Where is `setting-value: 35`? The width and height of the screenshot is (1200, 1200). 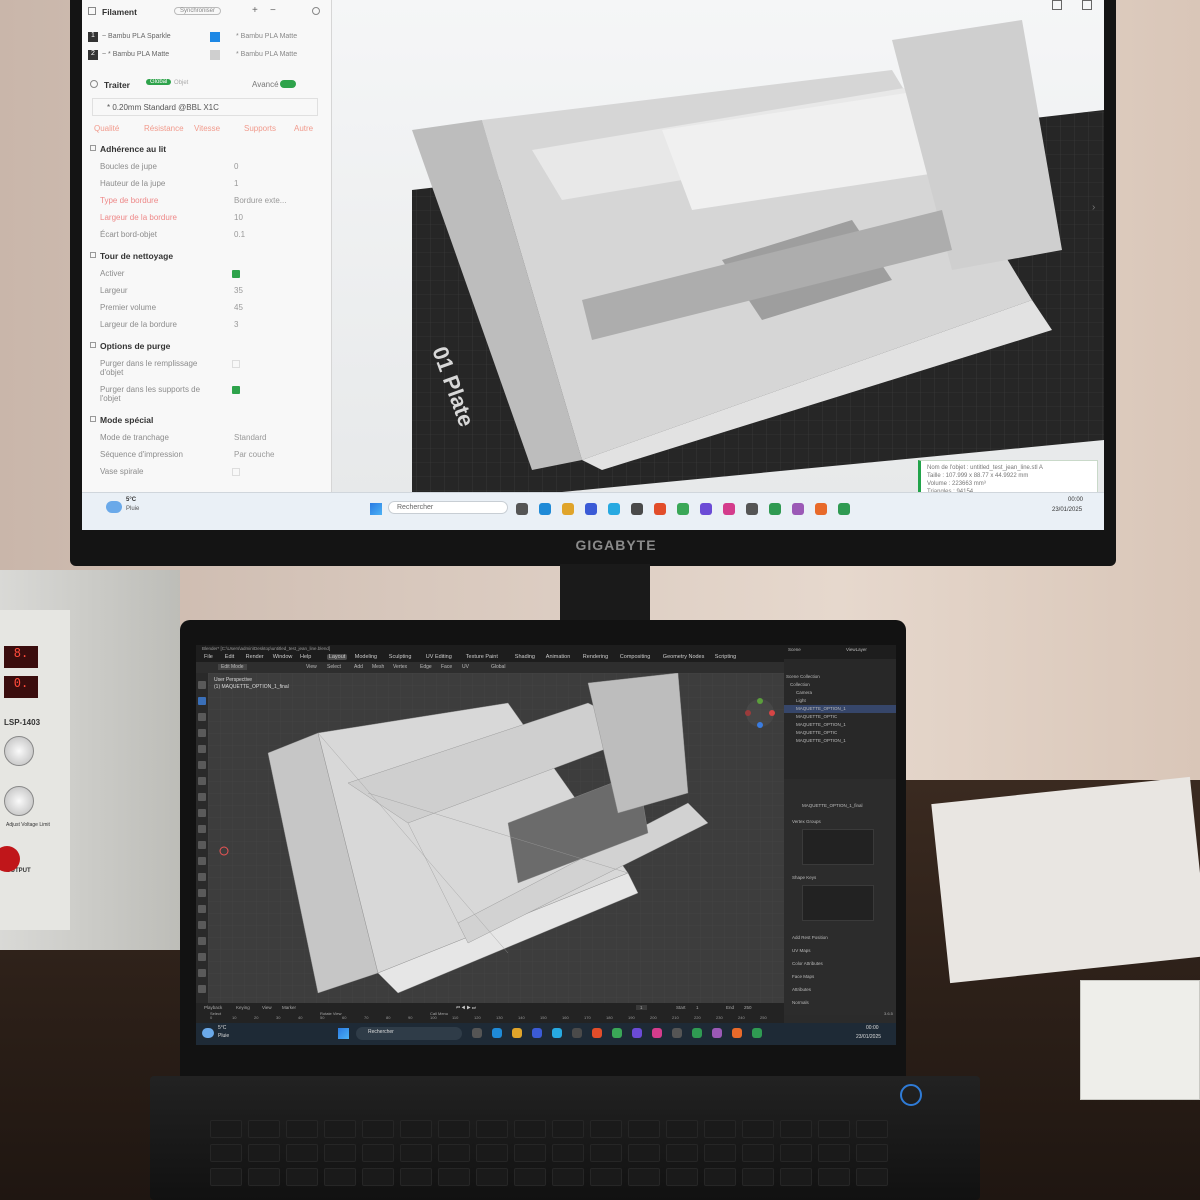 setting-value: 35 is located at coordinates (238, 290).